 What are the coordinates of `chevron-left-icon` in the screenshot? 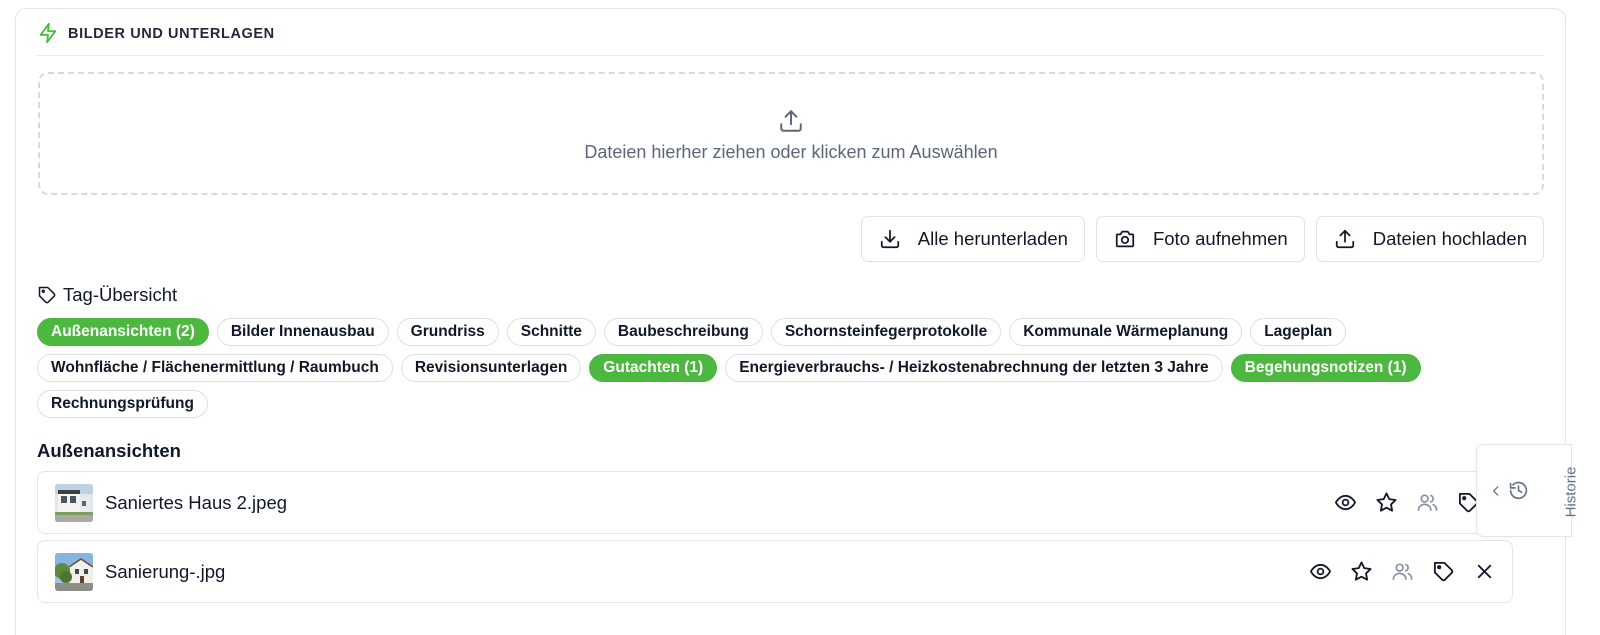 It's located at (1496, 490).